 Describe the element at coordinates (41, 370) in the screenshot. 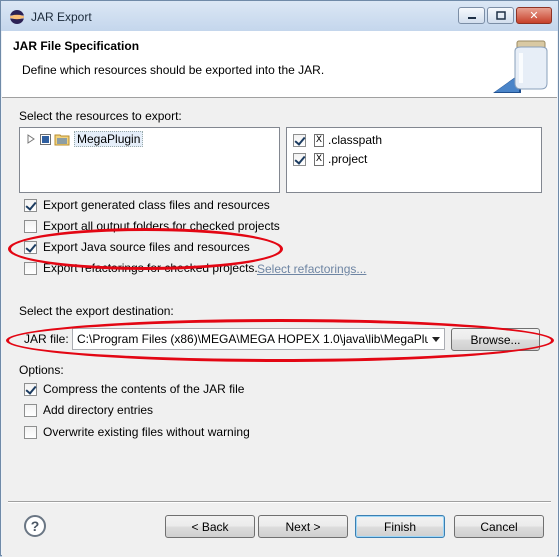

I see `options-label: Options:` at that location.